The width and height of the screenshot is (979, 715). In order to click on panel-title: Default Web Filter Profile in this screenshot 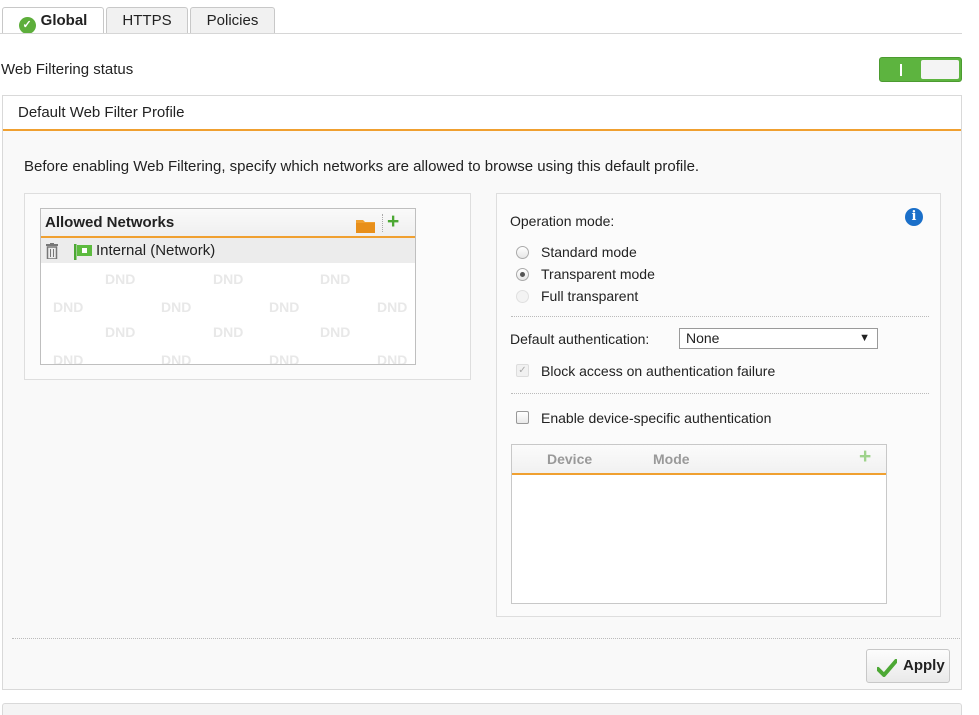, I will do `click(482, 113)`.